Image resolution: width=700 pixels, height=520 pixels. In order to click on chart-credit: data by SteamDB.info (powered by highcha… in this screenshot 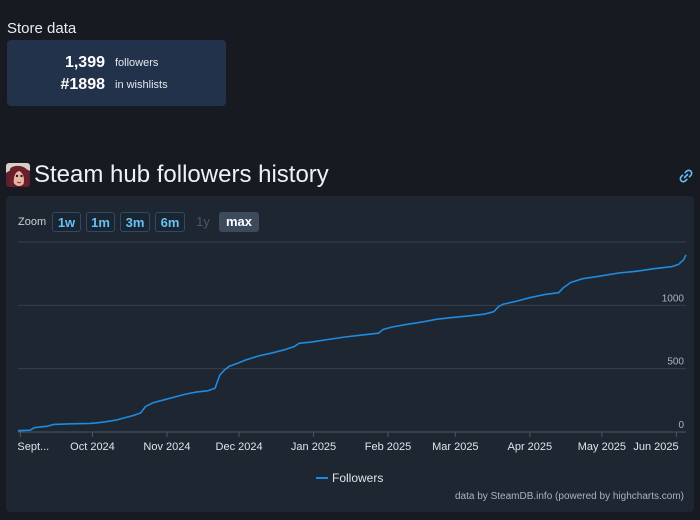, I will do `click(569, 496)`.